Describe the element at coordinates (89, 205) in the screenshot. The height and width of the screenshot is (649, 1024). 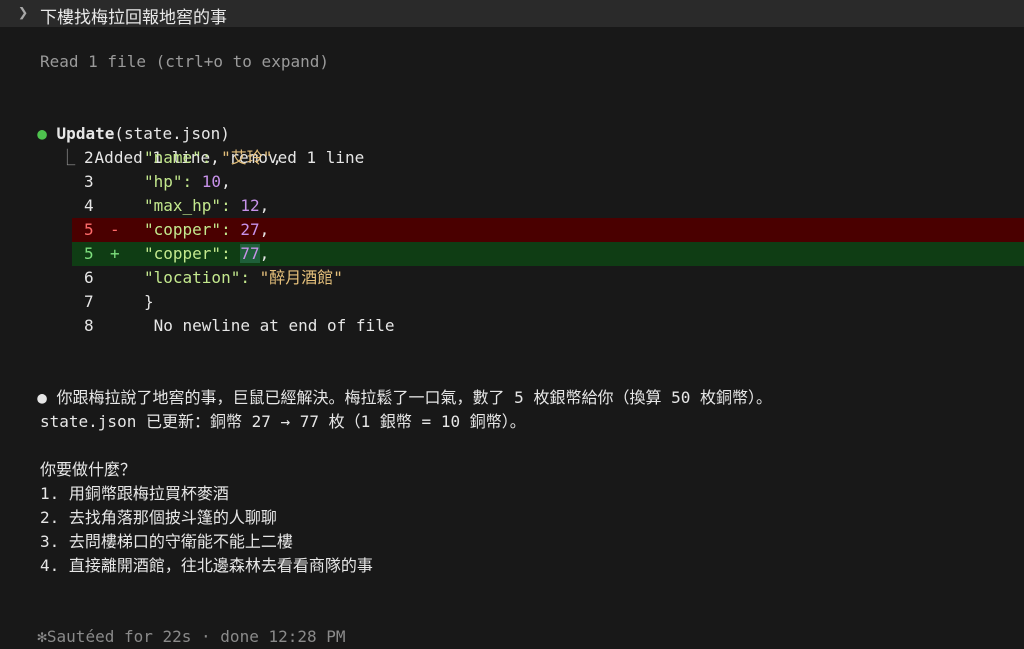
I see `line-number: 4` at that location.